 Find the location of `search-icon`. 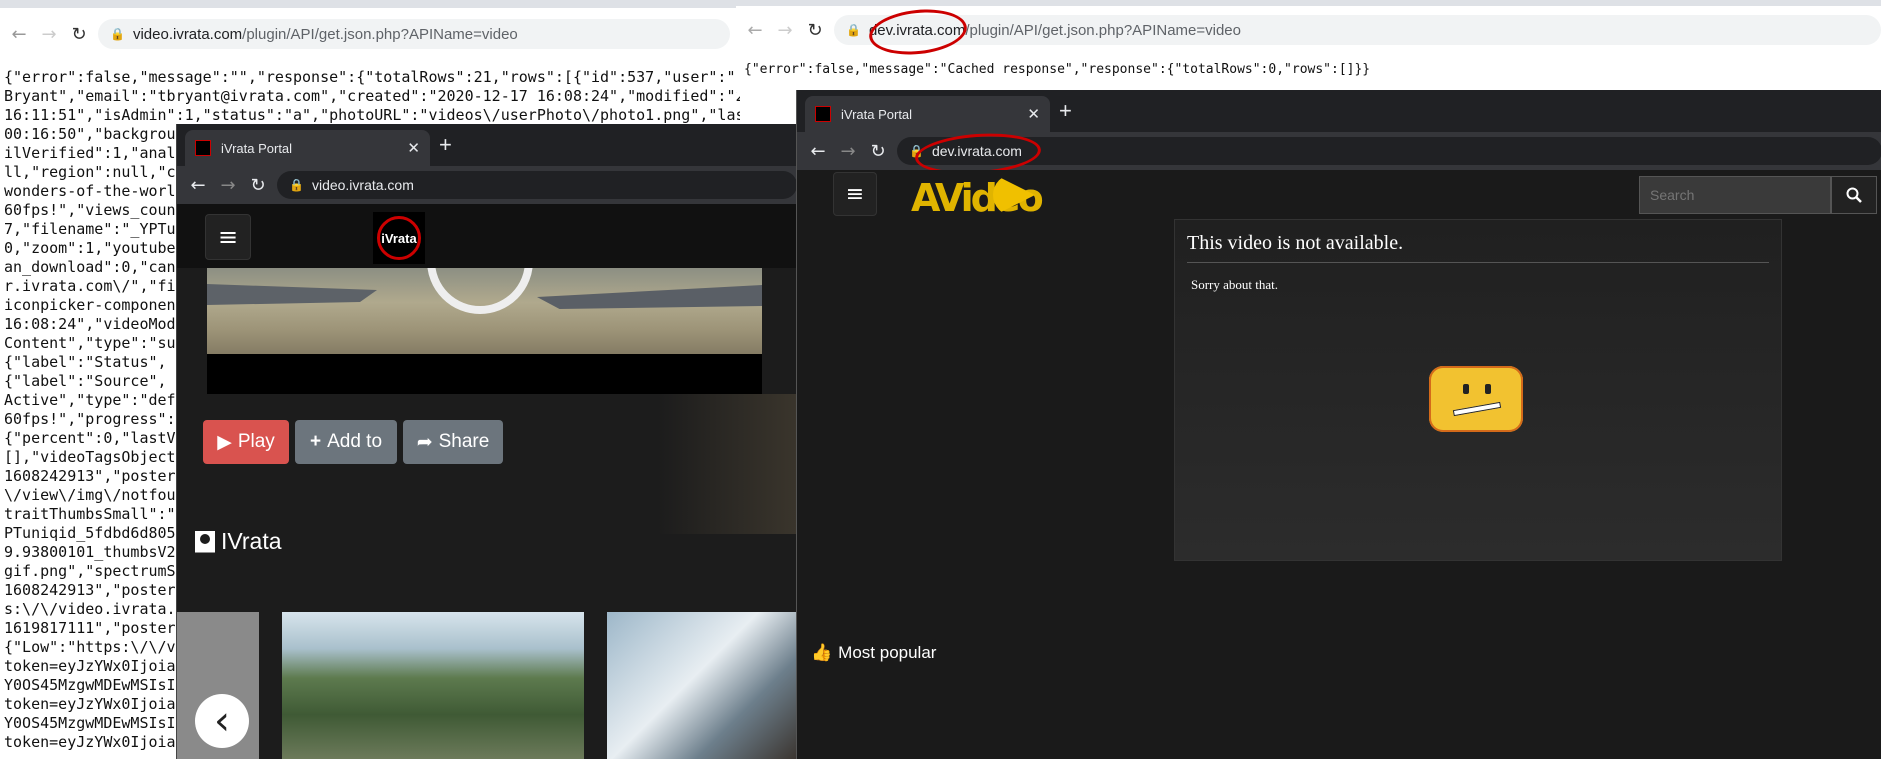

search-icon is located at coordinates (1854, 195).